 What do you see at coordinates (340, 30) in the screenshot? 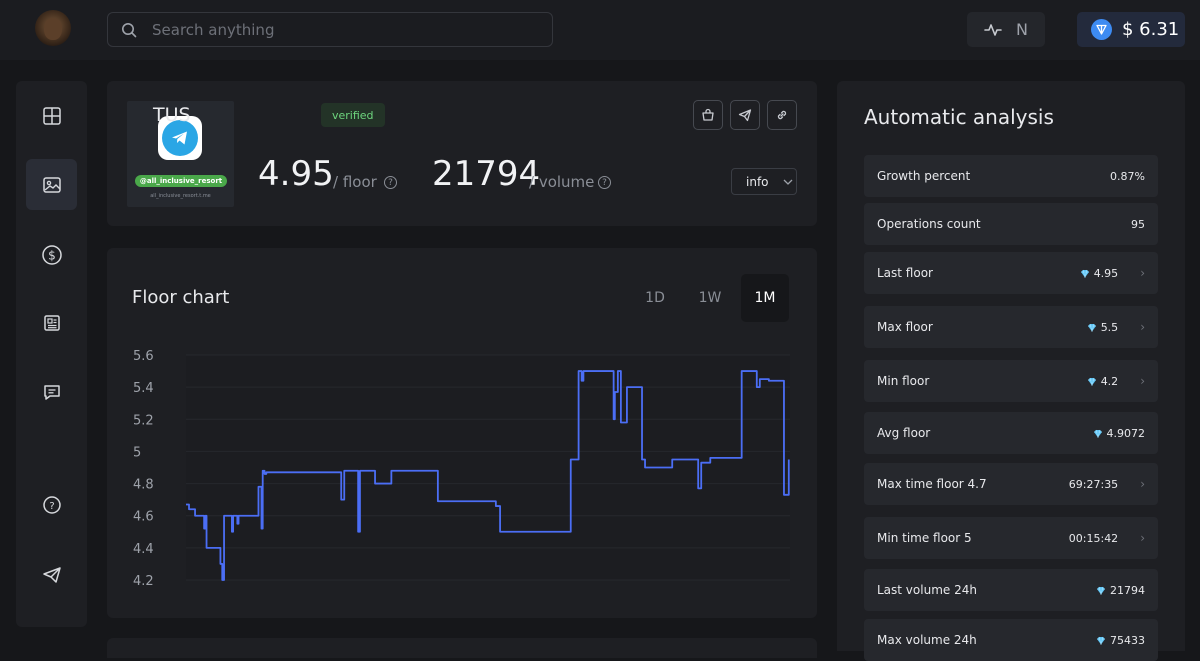
I see `search-input` at bounding box center [340, 30].